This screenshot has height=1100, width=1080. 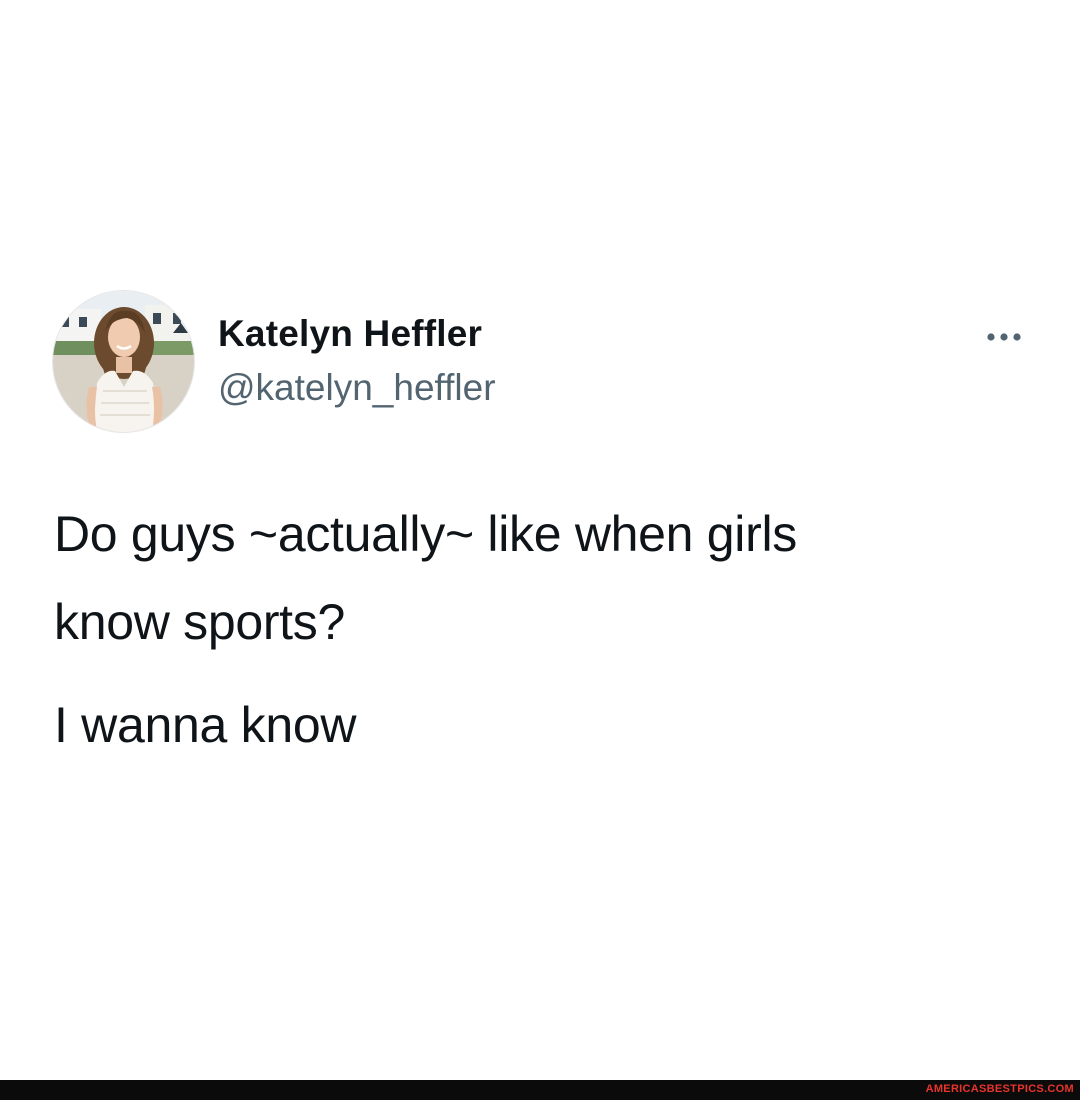 I want to click on watermark-bar: AMERICASBESTPICS.COM, so click(x=540, y=1090).